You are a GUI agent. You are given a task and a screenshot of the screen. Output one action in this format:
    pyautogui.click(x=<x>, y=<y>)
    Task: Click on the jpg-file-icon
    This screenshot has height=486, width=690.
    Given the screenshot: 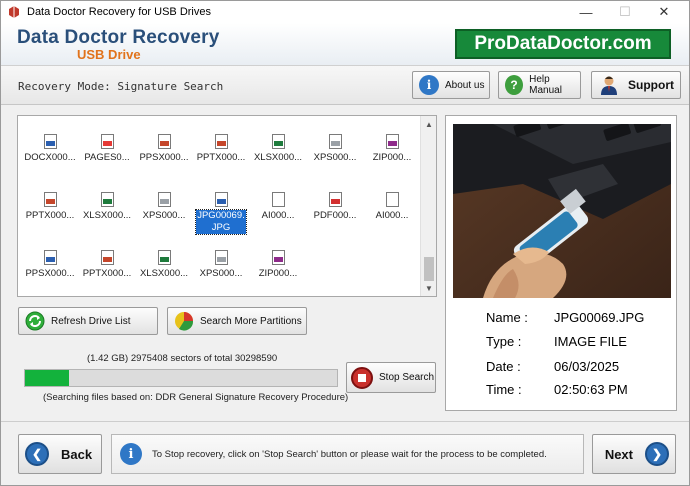 What is the action you would take?
    pyautogui.click(x=221, y=199)
    